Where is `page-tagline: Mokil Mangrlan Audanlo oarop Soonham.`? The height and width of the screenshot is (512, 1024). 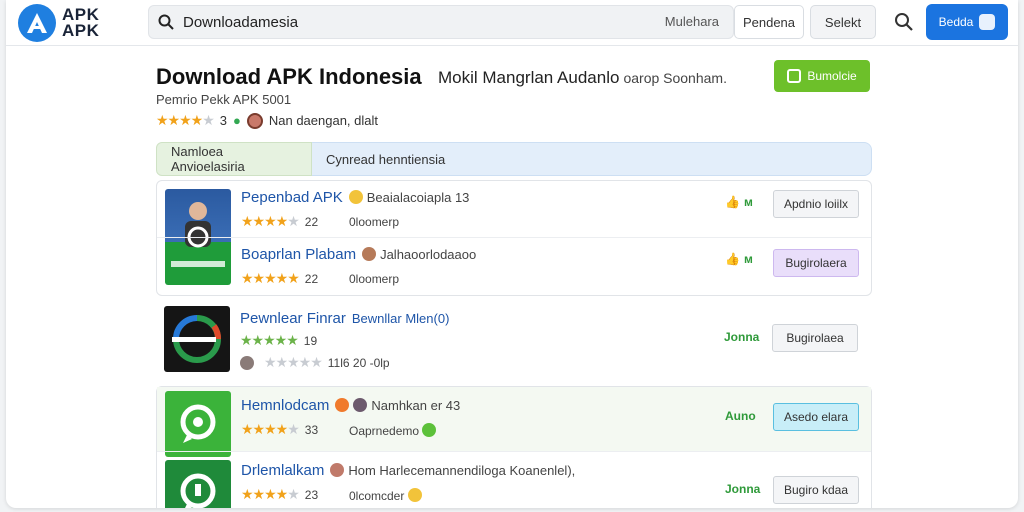 page-tagline: Mokil Mangrlan Audanlo oarop Soonham. is located at coordinates (582, 78).